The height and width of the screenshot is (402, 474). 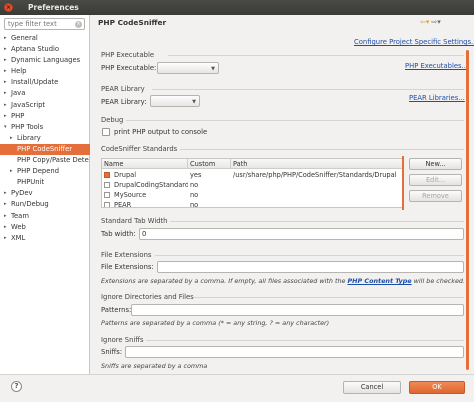 I want to click on tree-item-php-depend: ▸ PHP Depend, so click(x=45, y=171).